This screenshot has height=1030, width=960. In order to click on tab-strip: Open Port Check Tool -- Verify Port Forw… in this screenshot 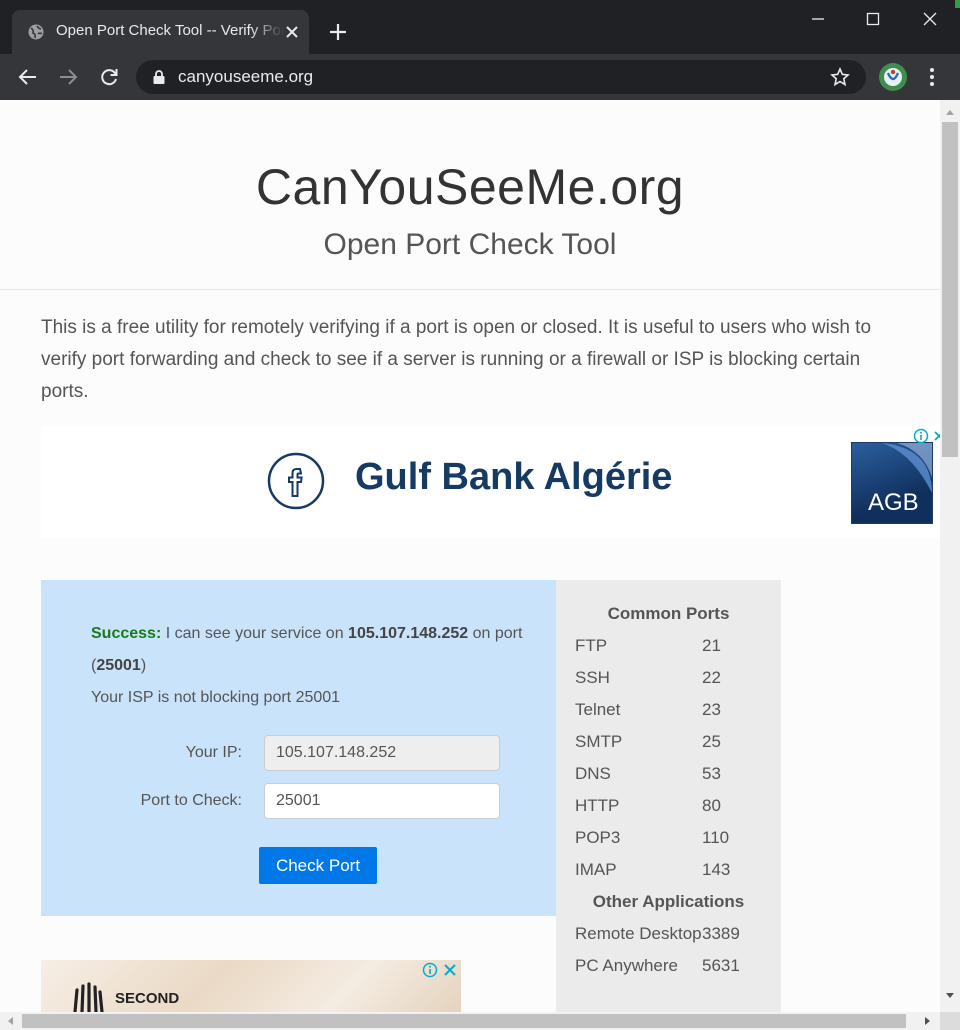, I will do `click(480, 27)`.